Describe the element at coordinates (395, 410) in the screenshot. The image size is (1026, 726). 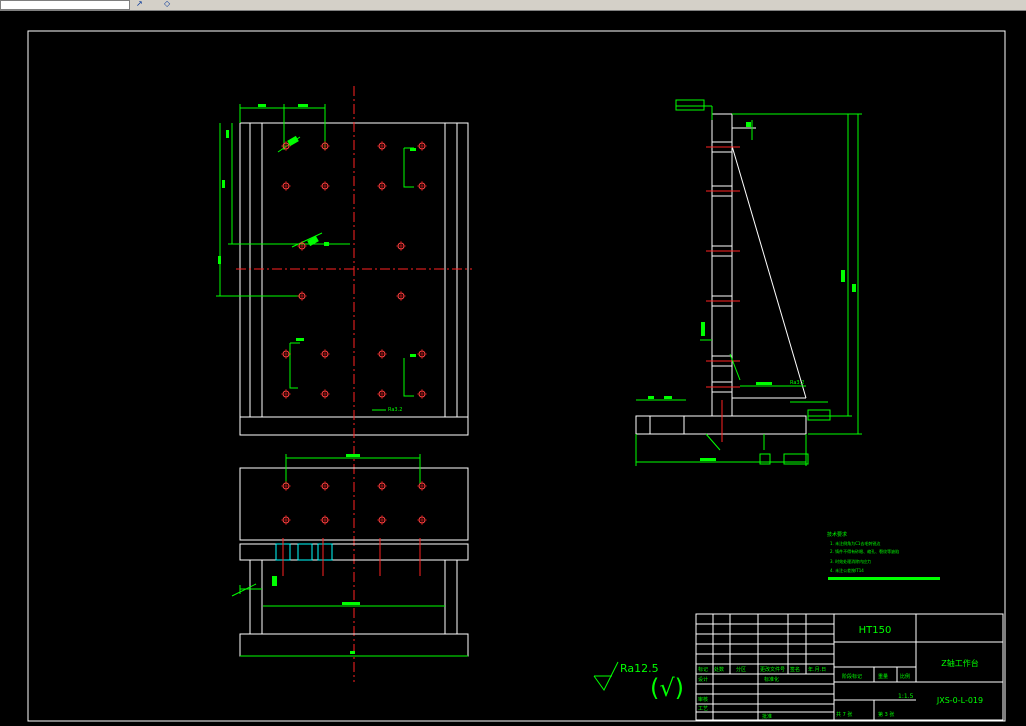
I see `front-roughness-label: Ra3.2` at that location.